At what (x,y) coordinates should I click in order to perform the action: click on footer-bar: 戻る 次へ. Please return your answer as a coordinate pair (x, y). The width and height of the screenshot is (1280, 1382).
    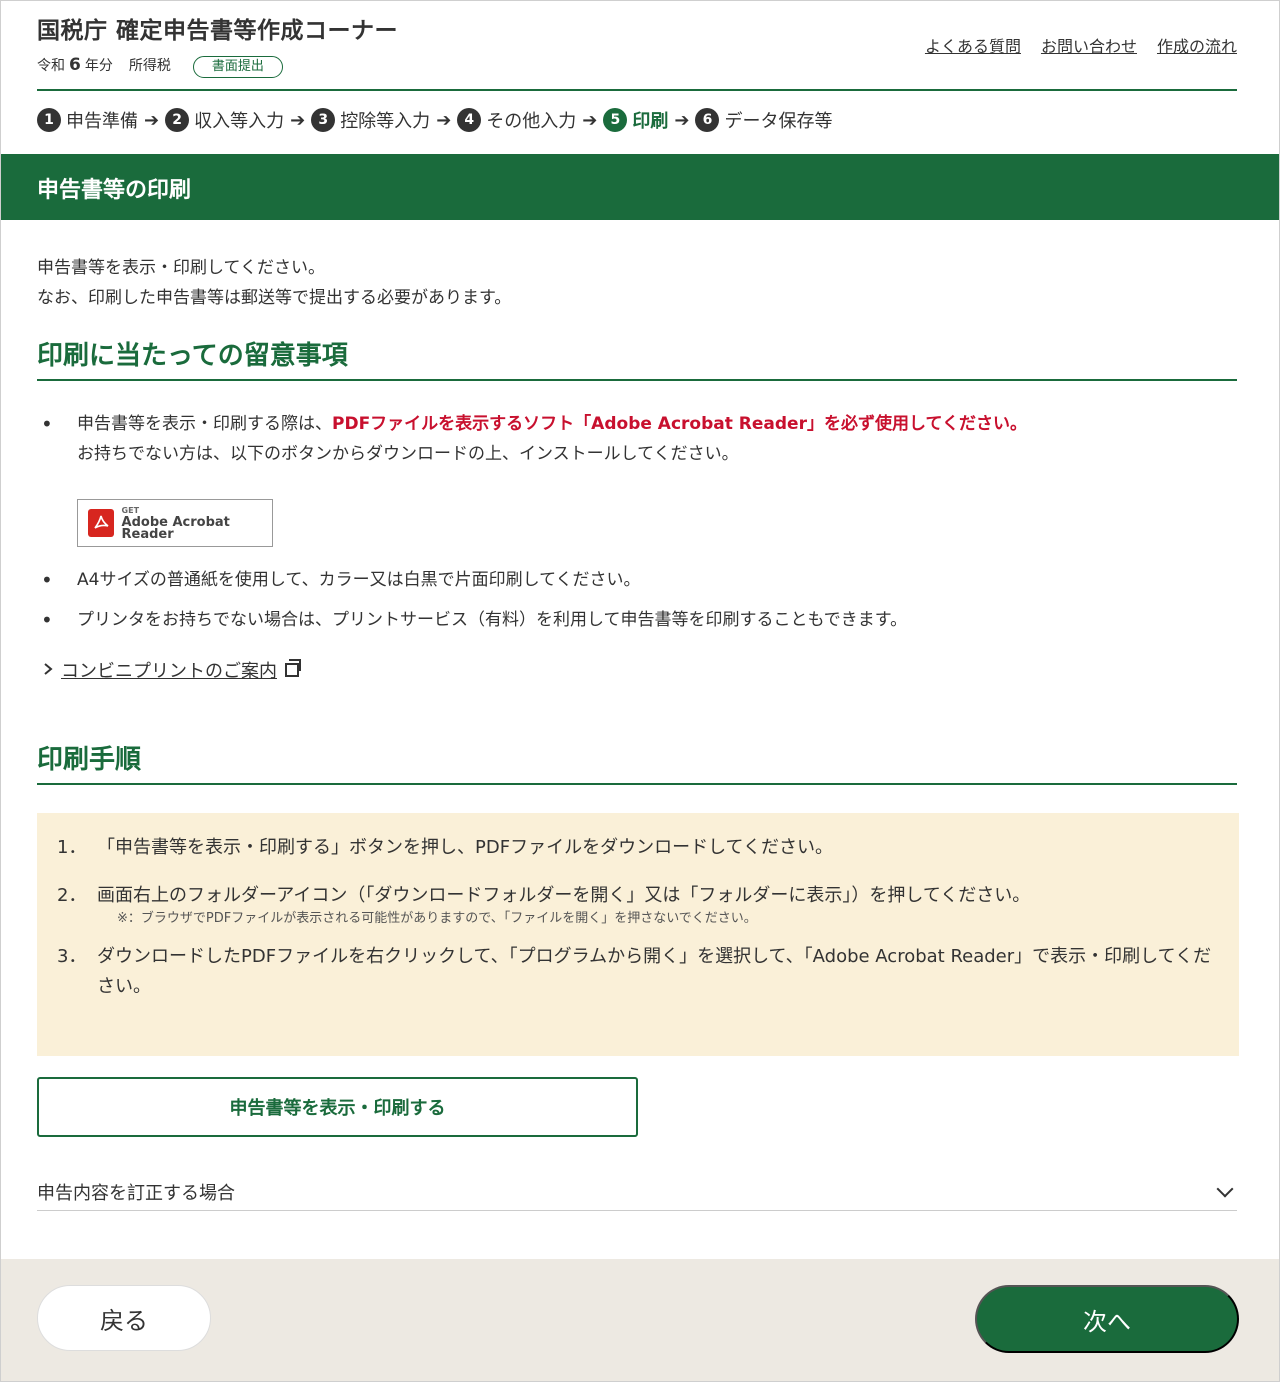
    Looking at the image, I should click on (640, 1320).